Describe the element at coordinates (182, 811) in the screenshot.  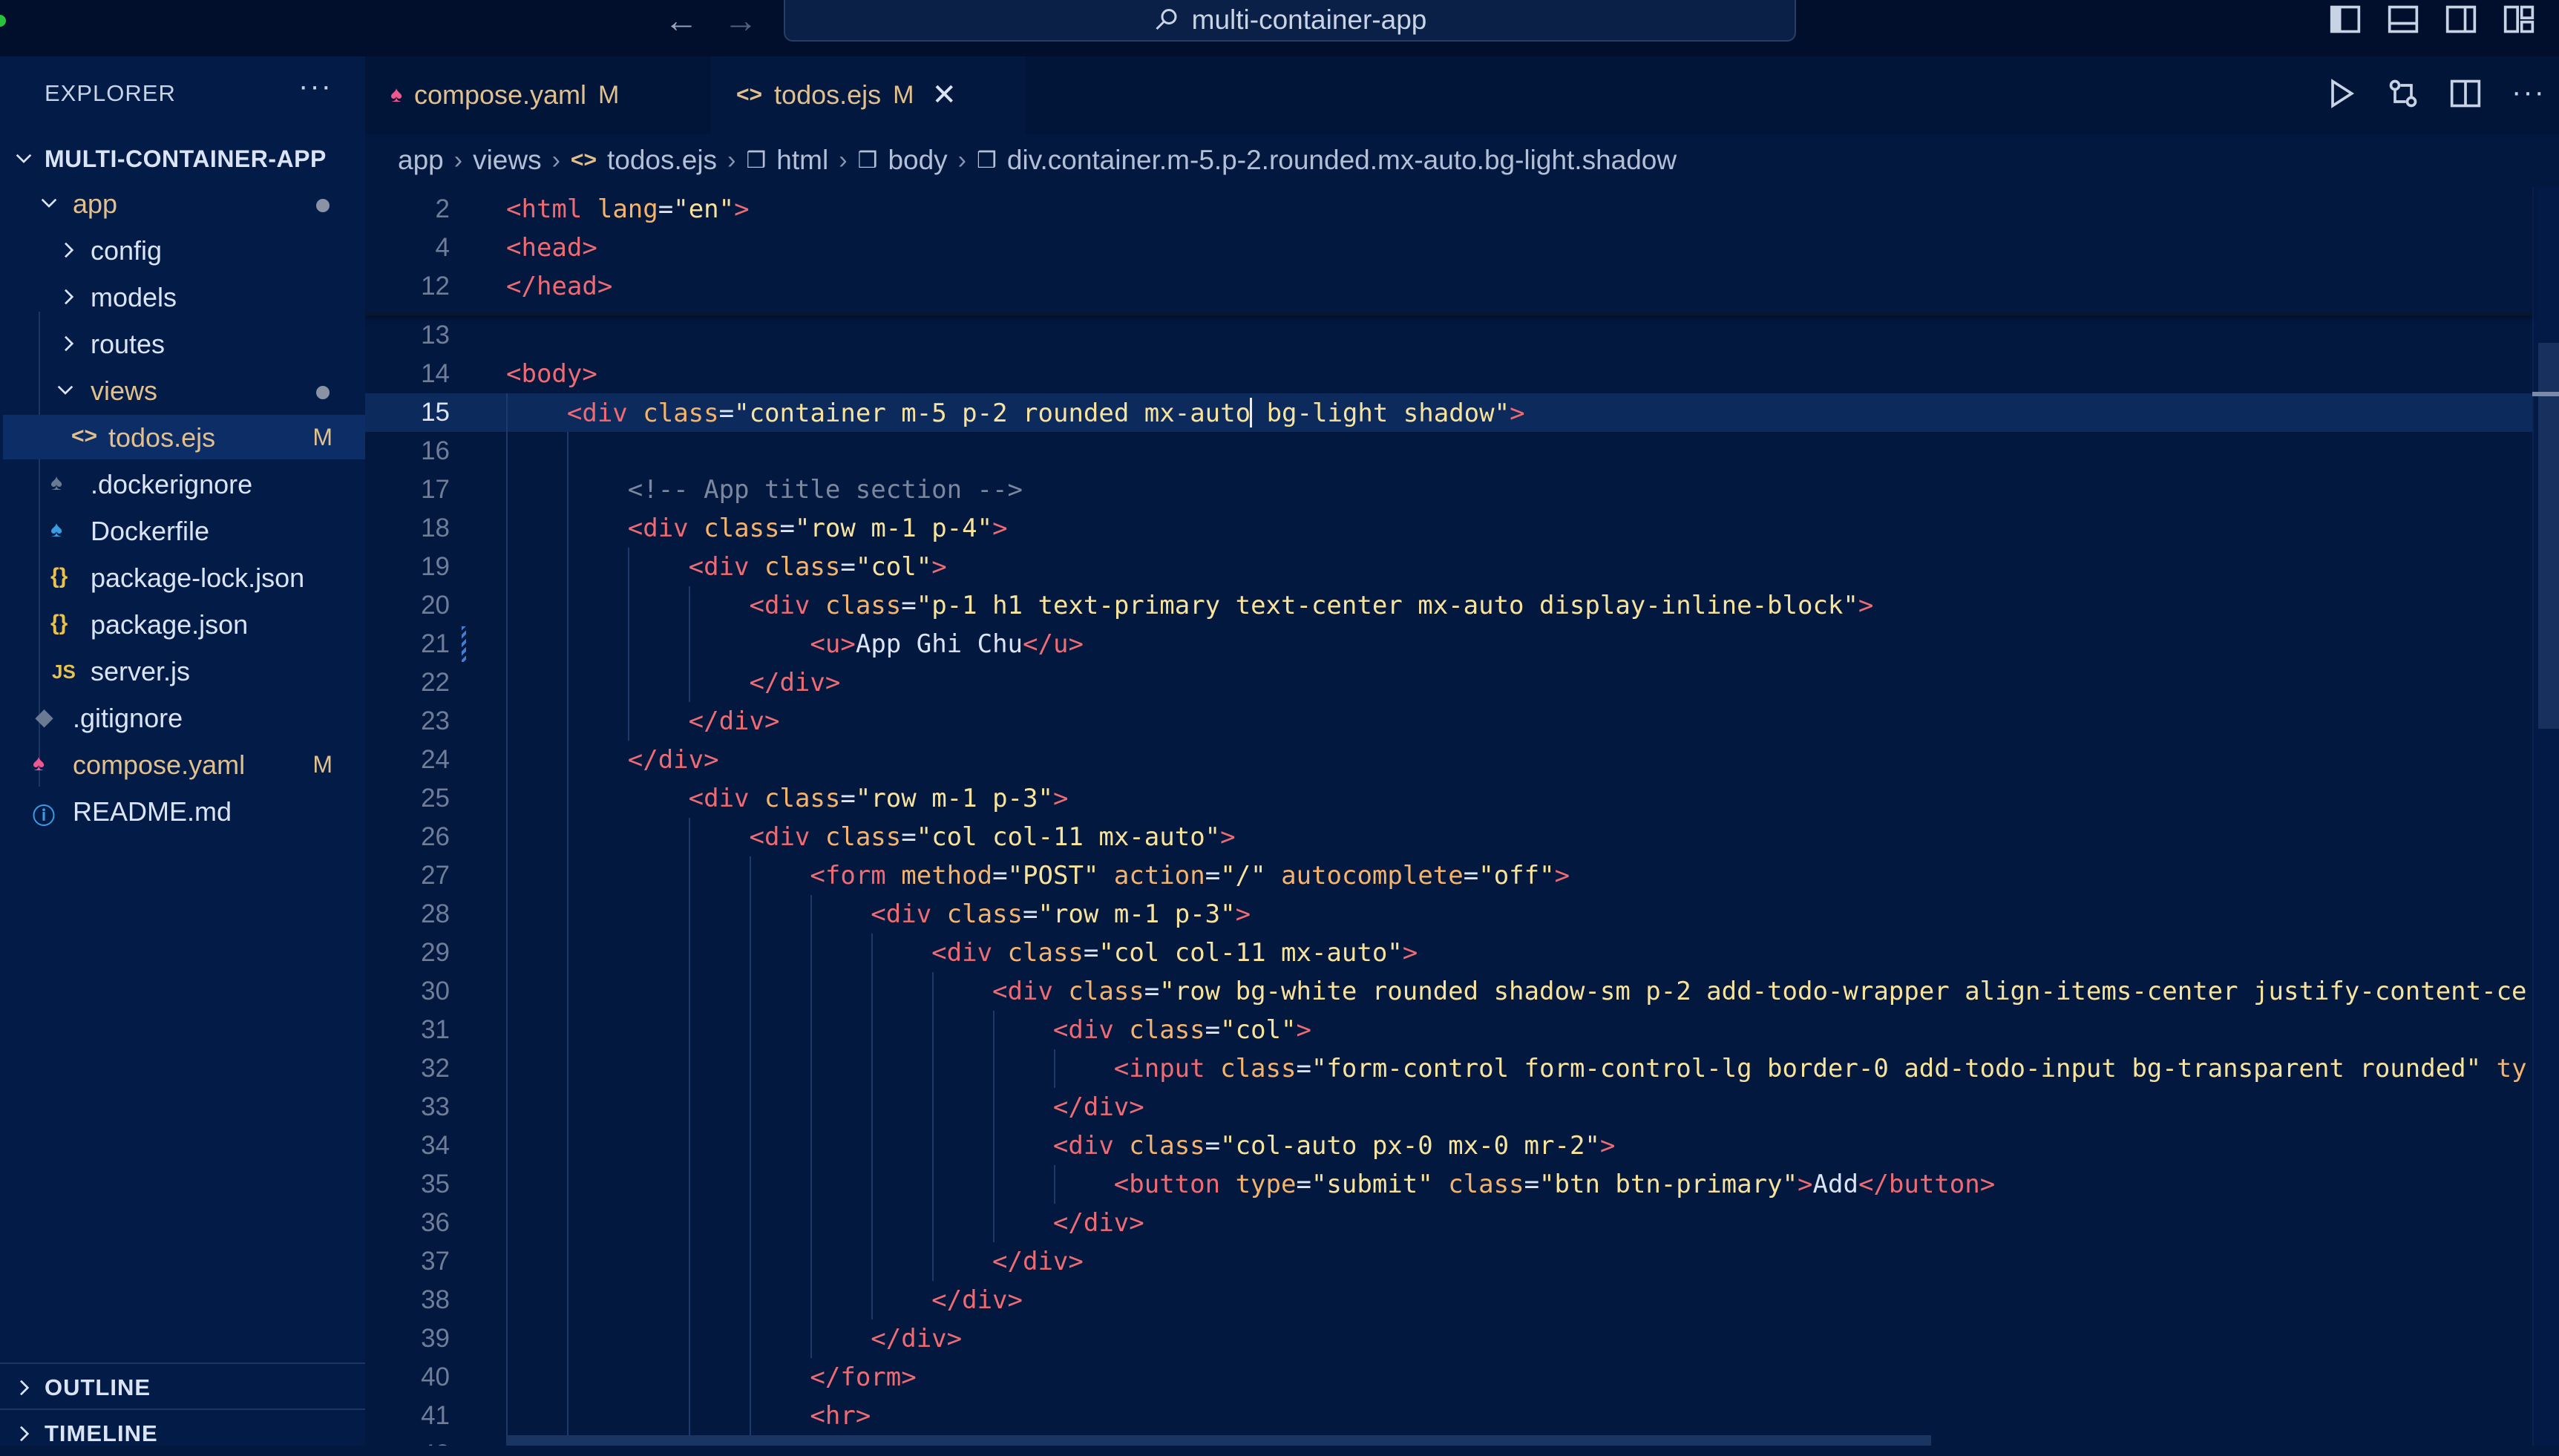
I see `tree-file-readme-md: ⓘ README.md` at that location.